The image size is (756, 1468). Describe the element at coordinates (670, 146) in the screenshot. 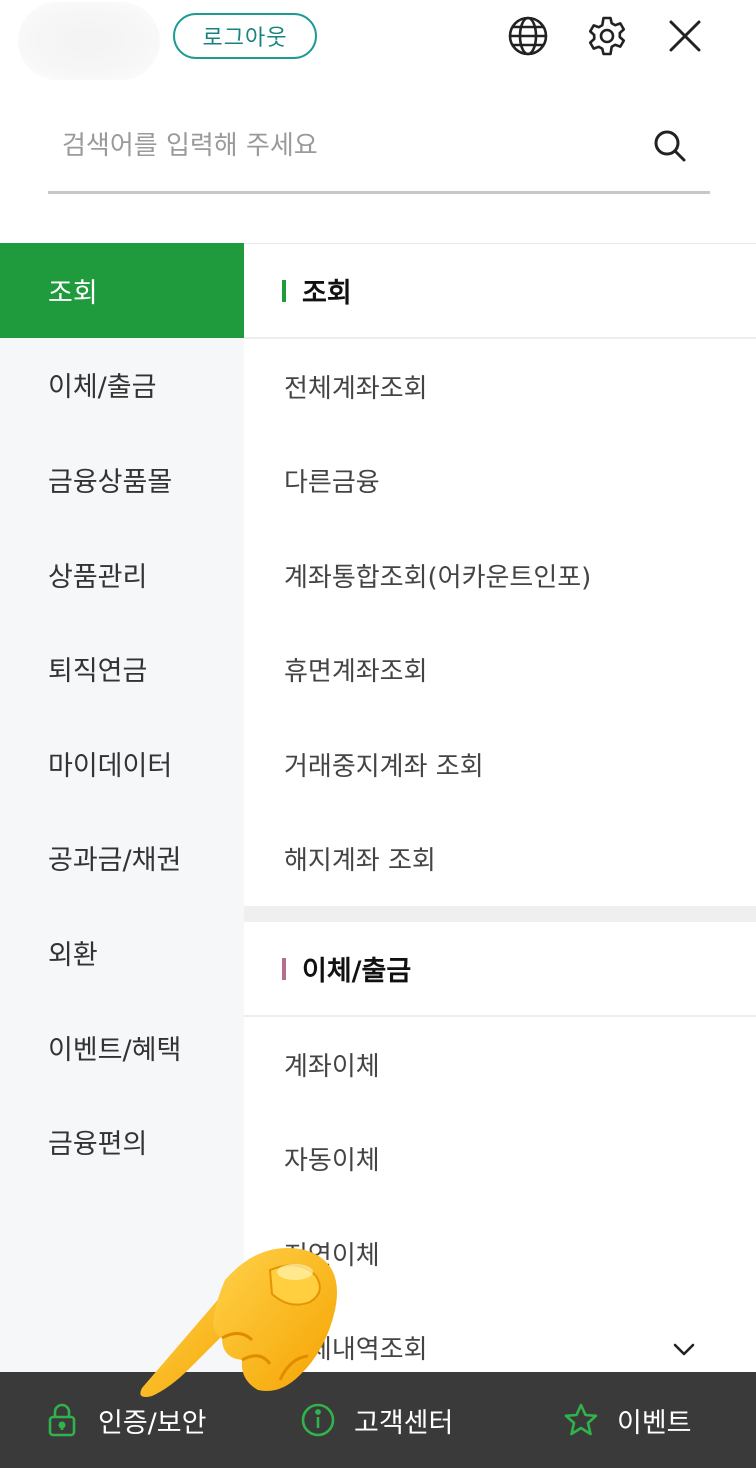

I see `search-icon` at that location.